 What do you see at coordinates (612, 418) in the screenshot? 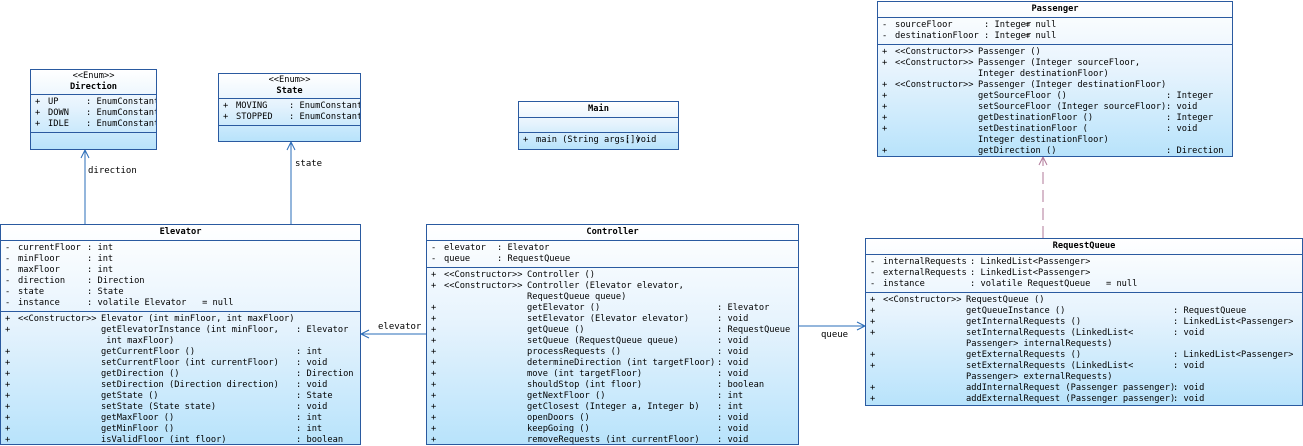
I see `operation-row: + openDoors (): void` at bounding box center [612, 418].